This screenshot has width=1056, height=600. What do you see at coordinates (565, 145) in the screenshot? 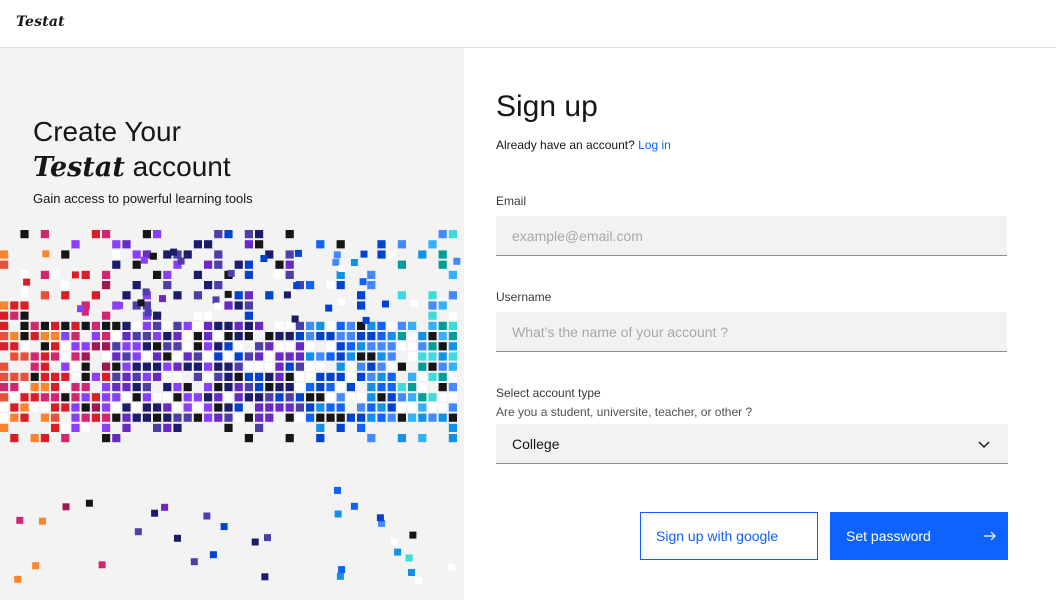
I see `login-prompt-text: Already have an account?` at bounding box center [565, 145].